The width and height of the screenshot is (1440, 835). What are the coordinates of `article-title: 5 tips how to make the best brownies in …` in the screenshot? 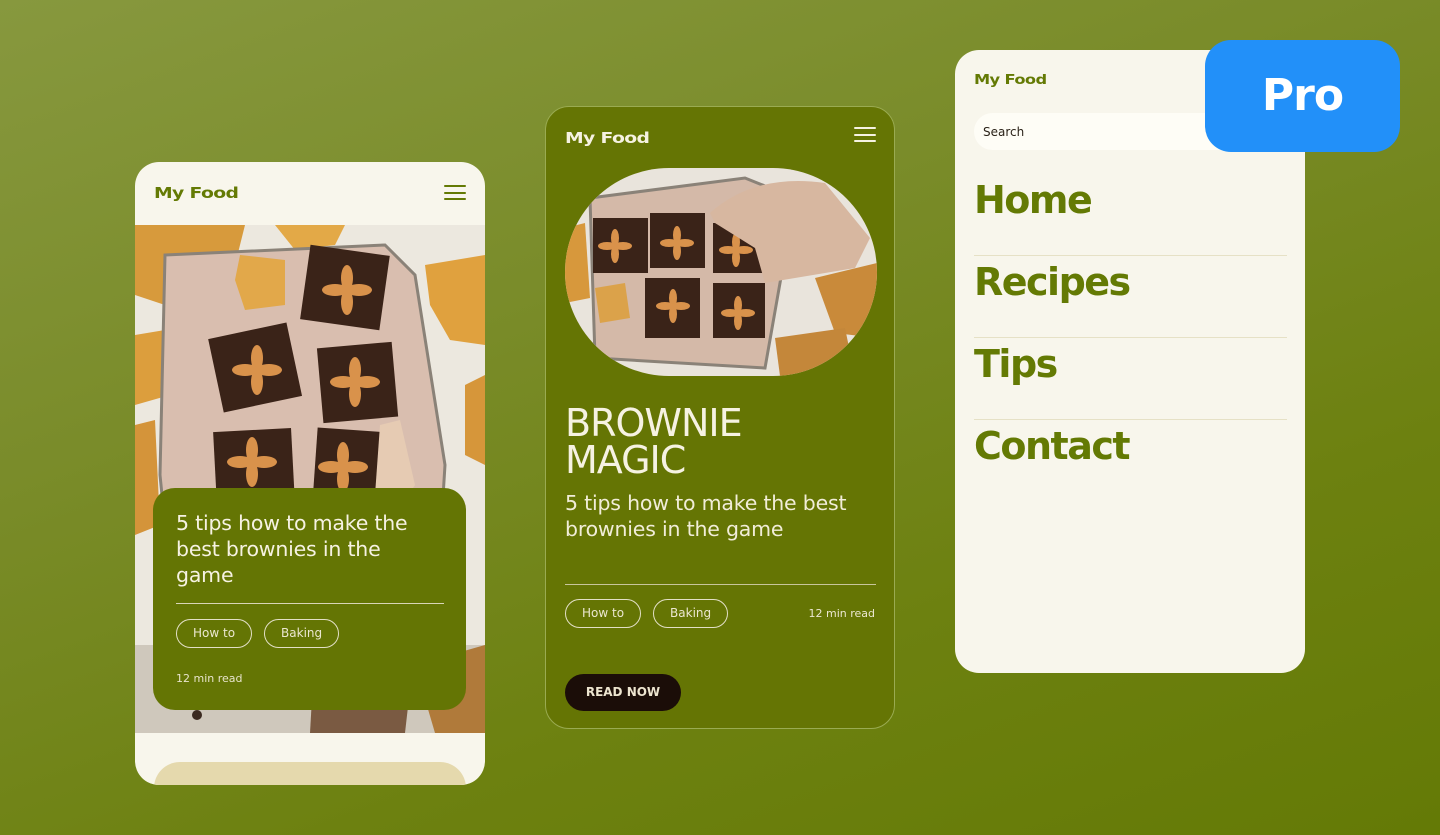 It's located at (292, 549).